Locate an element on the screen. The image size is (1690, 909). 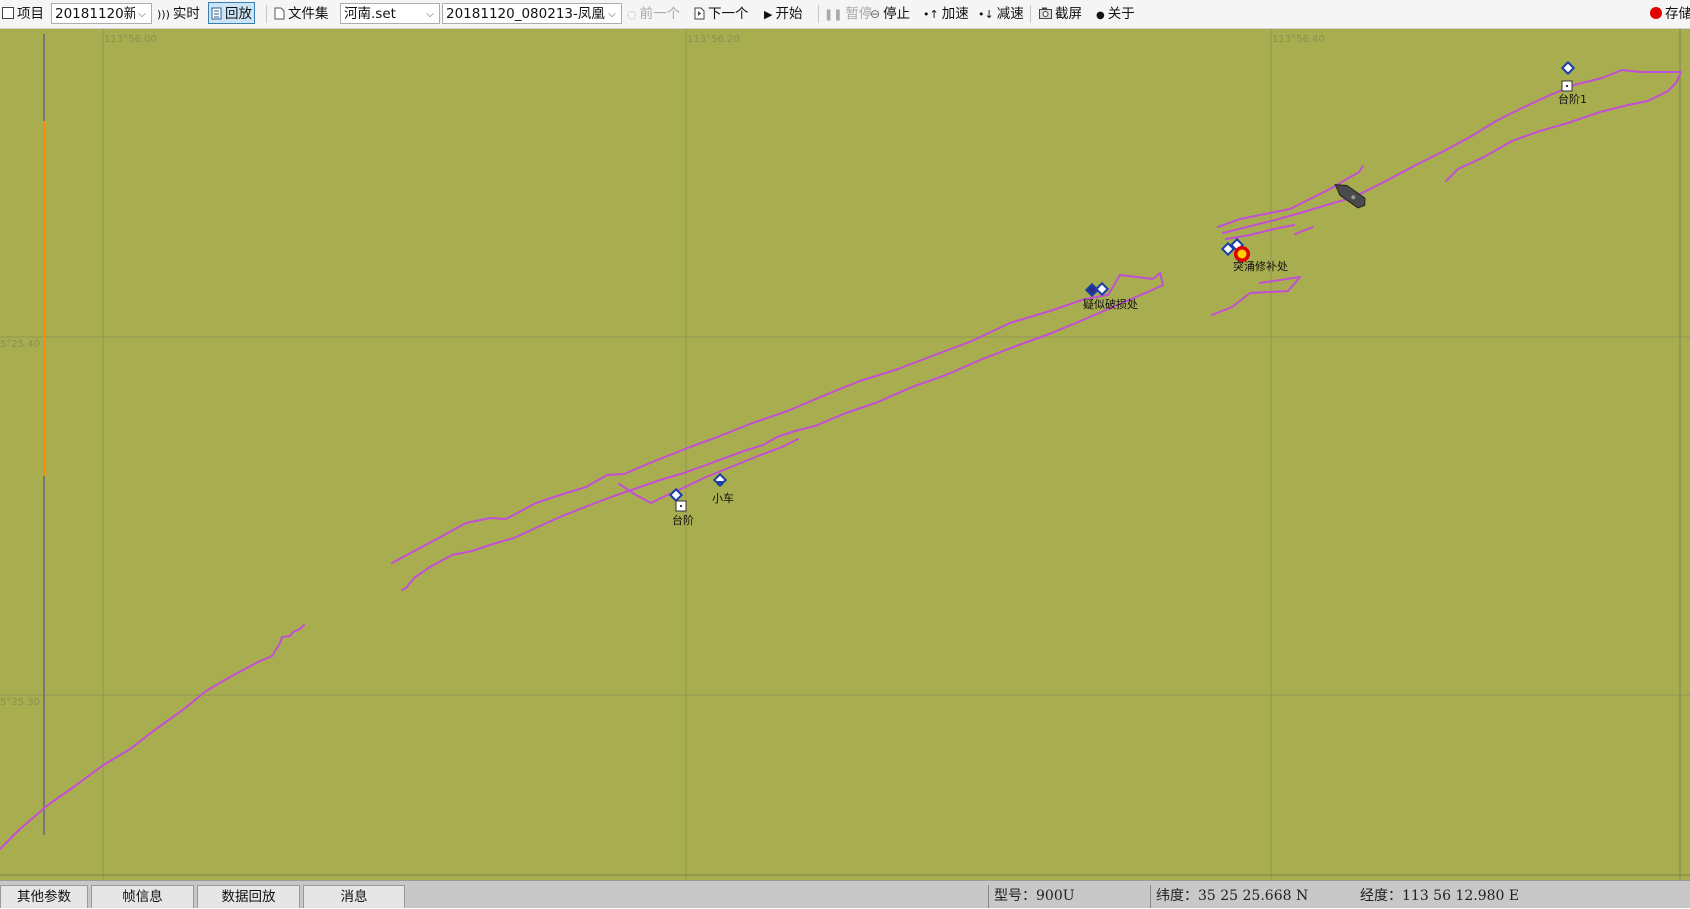
speedup-label: 加速 is located at coordinates (955, 14).